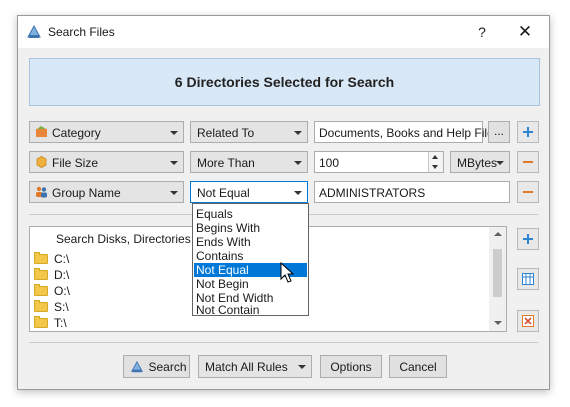  What do you see at coordinates (41, 131) in the screenshot?
I see `category-icon` at bounding box center [41, 131].